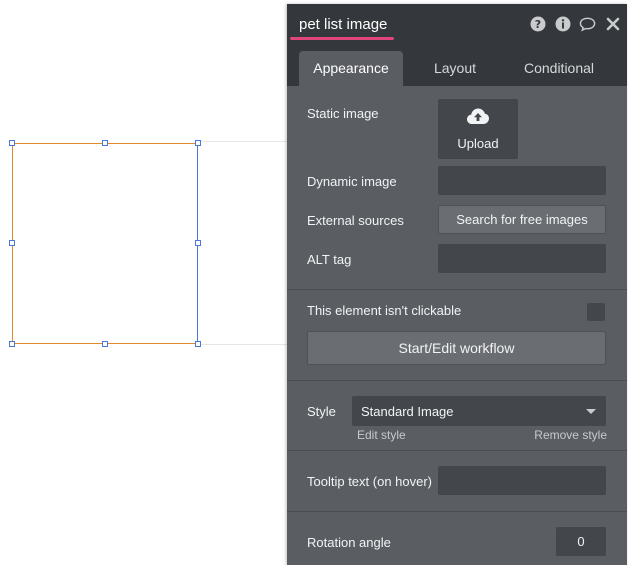  I want to click on search-free-images-button: Search for free images, so click(522, 219).